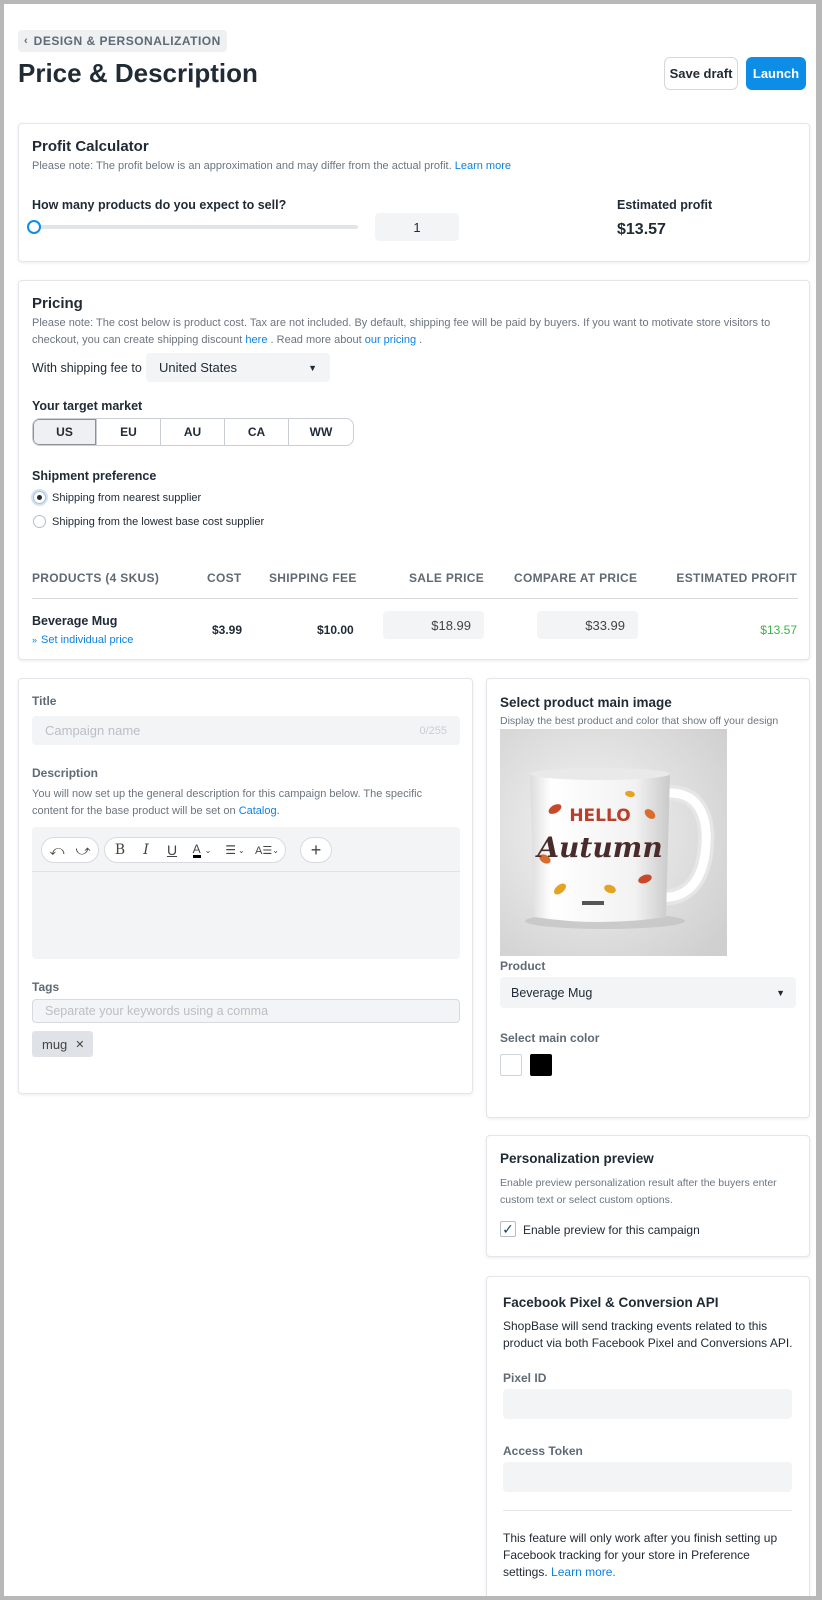  What do you see at coordinates (39, 497) in the screenshot?
I see `shipment-nearest-radio` at bounding box center [39, 497].